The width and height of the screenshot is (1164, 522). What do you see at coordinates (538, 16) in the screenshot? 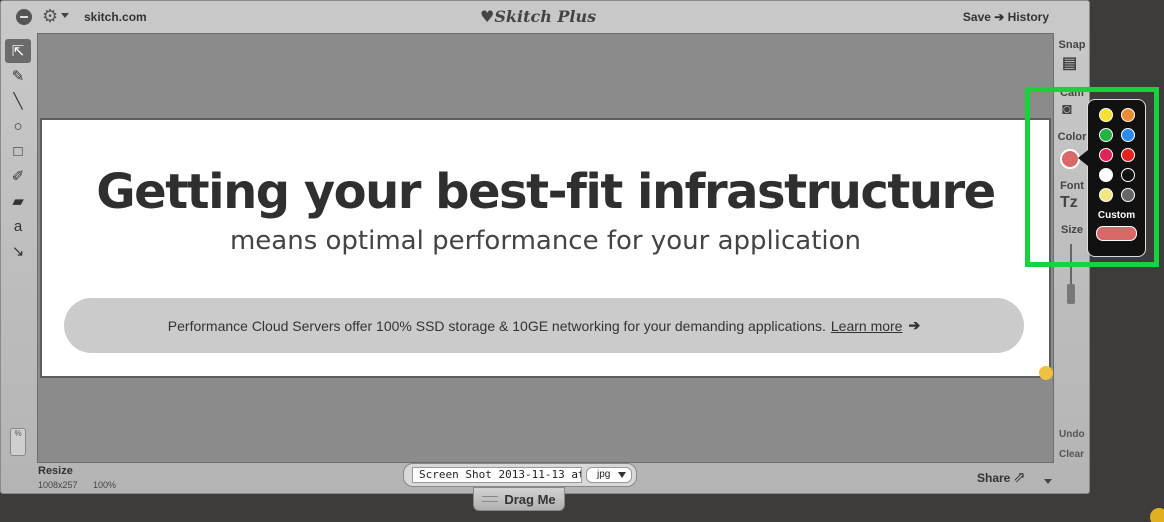
I see `app-title: ♥Skitch Plus` at bounding box center [538, 16].